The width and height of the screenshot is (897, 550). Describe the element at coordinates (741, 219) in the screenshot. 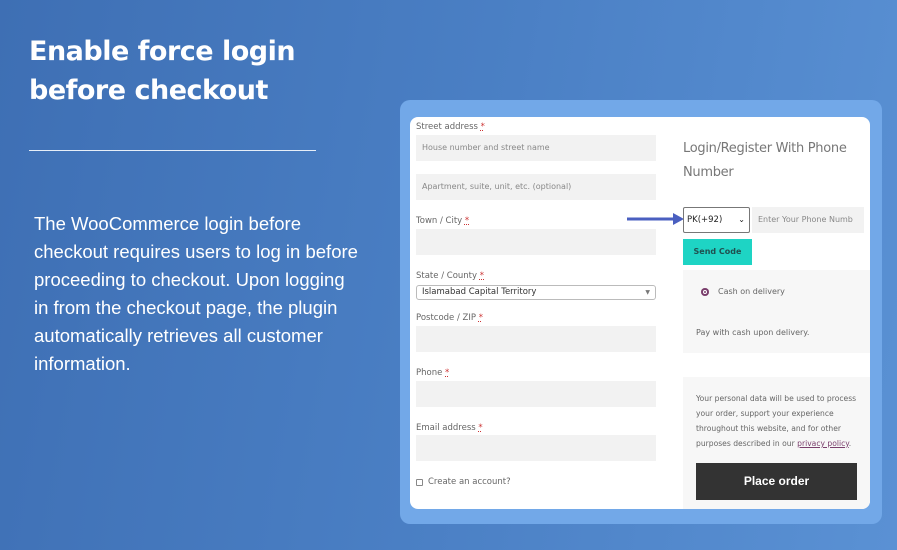

I see `chevron-down-icon: ⌄` at that location.